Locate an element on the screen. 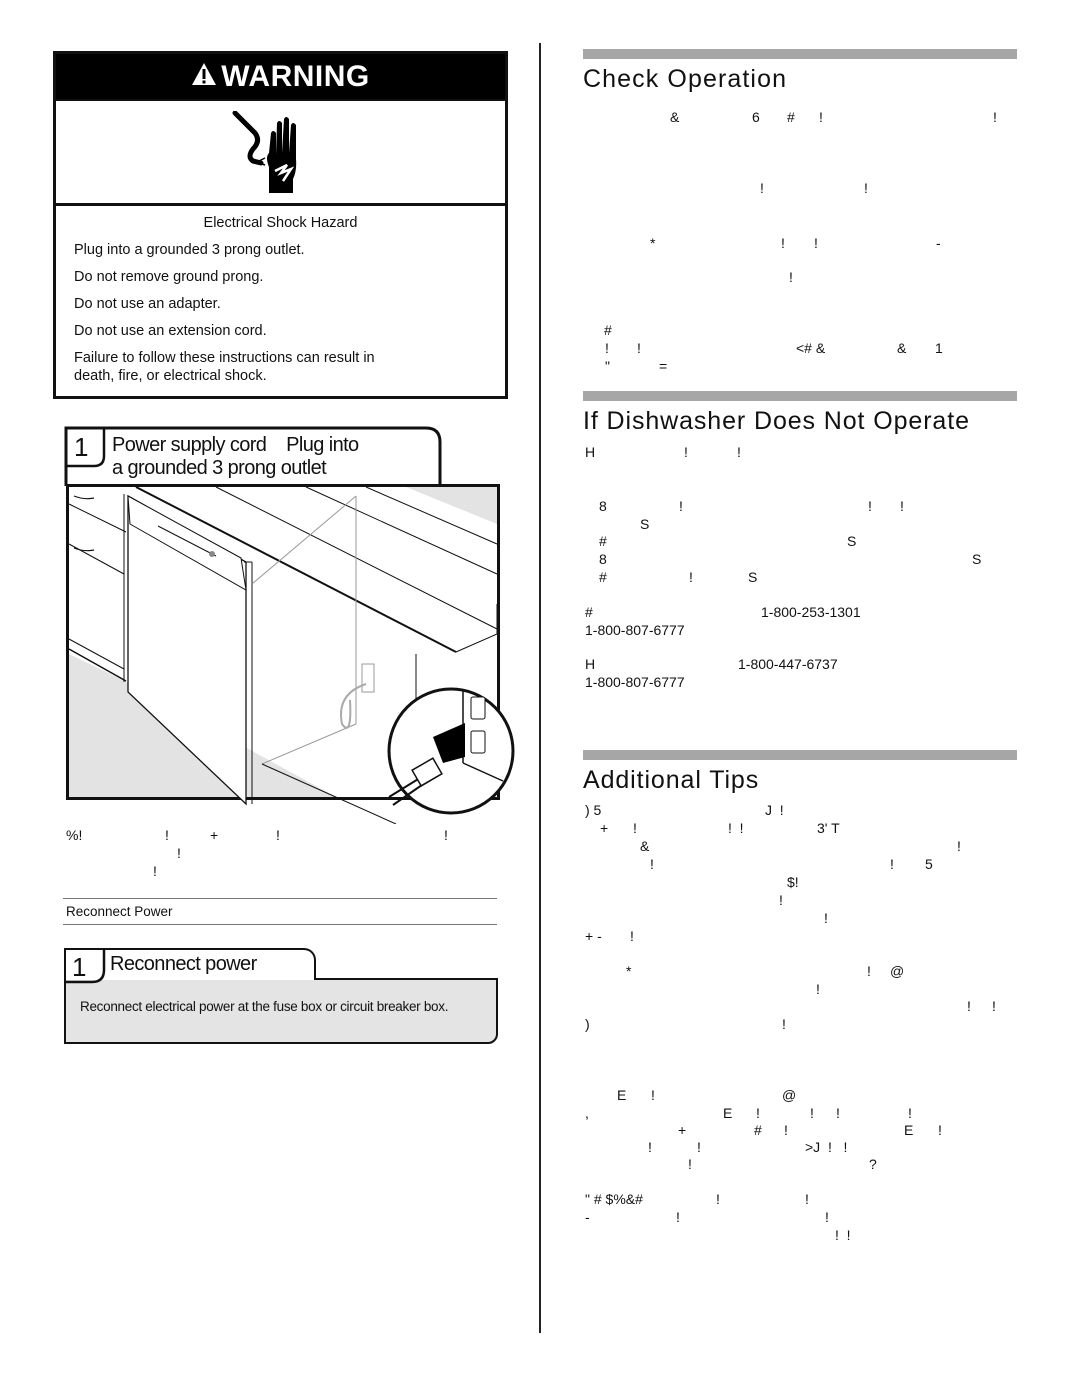 Image resolution: width=1080 pixels, height=1397 pixels. electric-shock-hand-icon is located at coordinates (264, 152).